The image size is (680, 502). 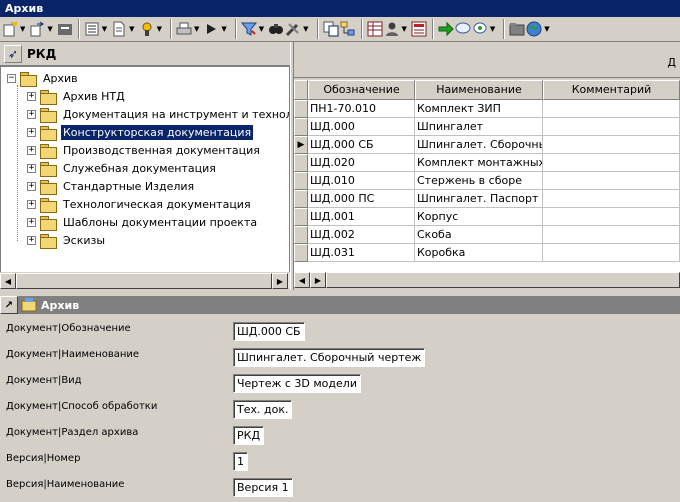 What do you see at coordinates (348, 29) in the screenshot?
I see `tree-button` at bounding box center [348, 29].